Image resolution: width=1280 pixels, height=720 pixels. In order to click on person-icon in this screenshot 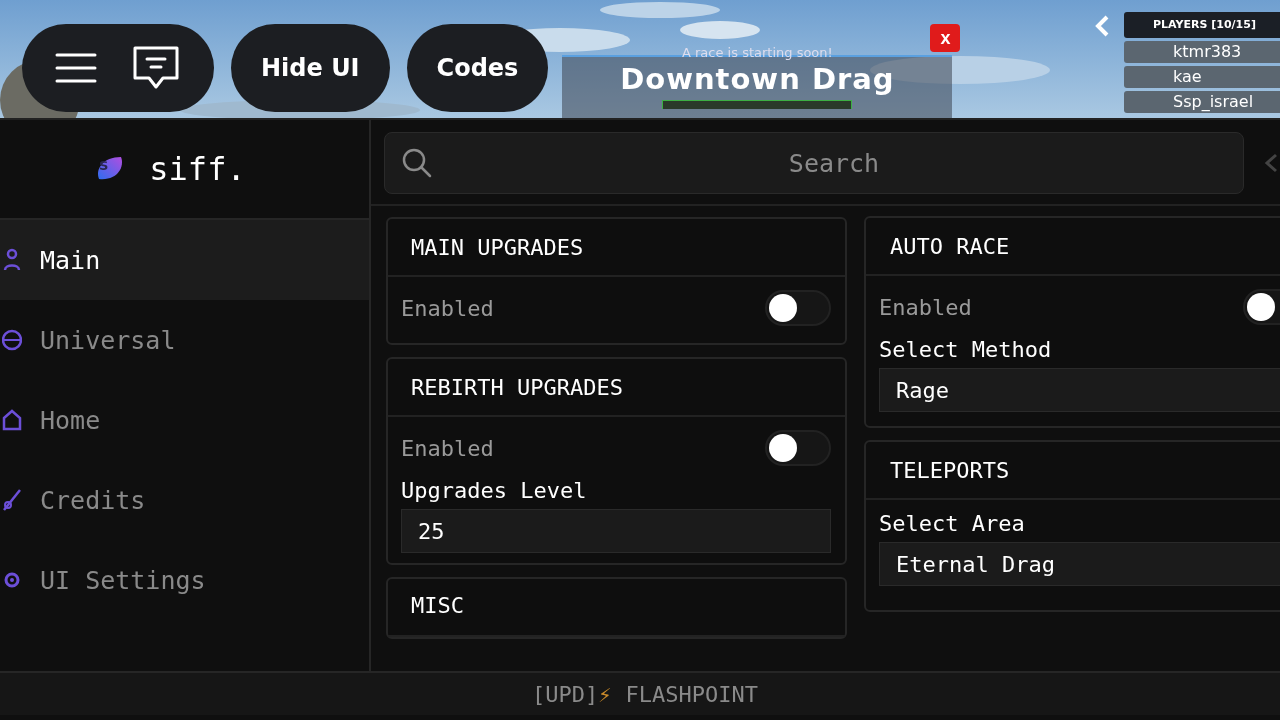, I will do `click(12, 260)`.